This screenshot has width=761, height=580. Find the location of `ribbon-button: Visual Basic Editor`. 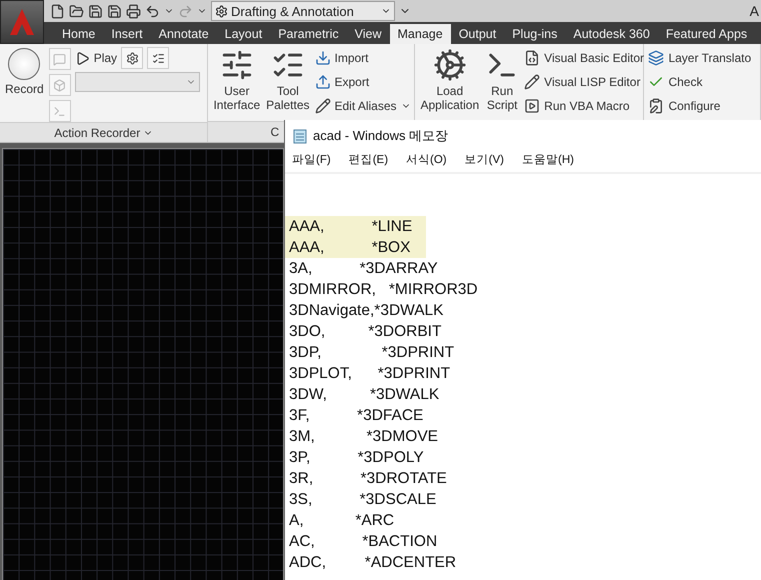

ribbon-button: Visual Basic Editor is located at coordinates (584, 58).